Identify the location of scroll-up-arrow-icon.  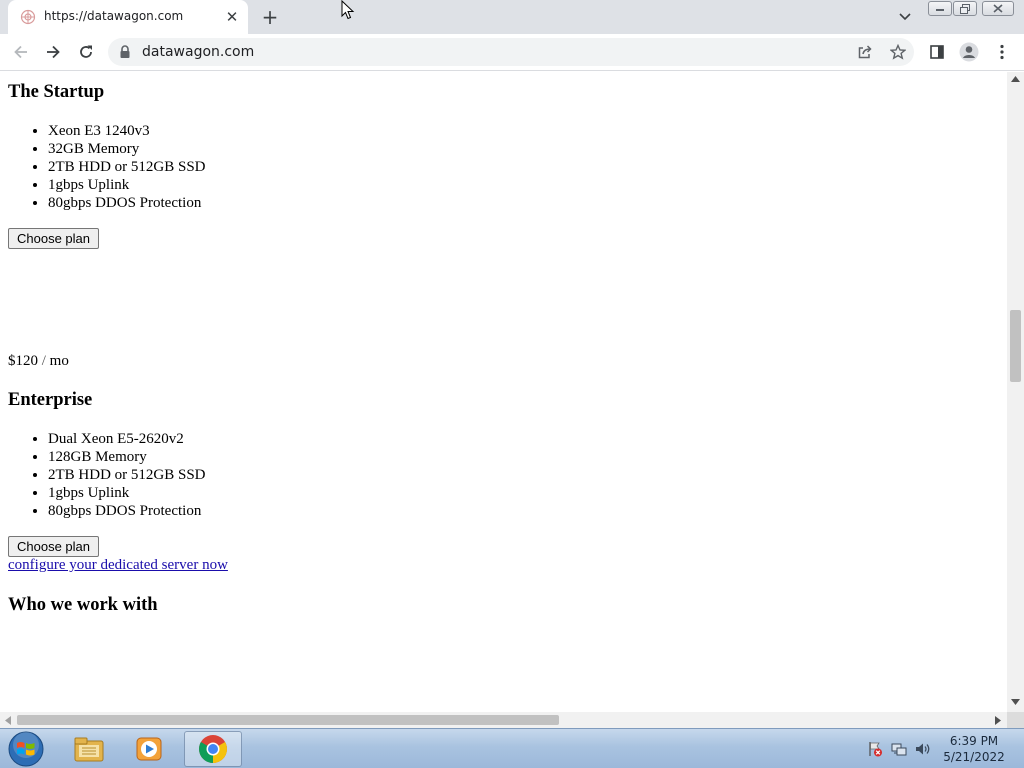
(1015, 79).